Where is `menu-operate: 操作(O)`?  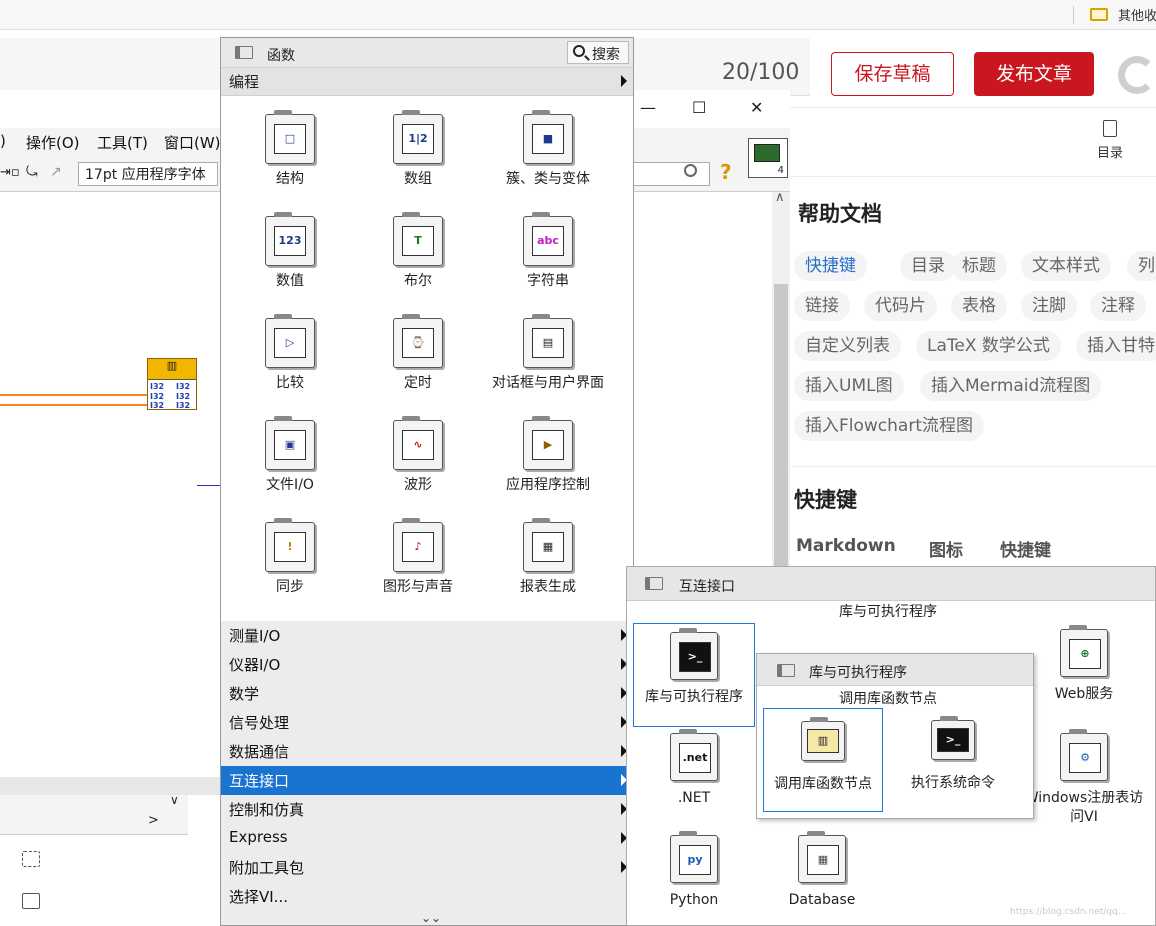
menu-operate: 操作(O) is located at coordinates (53, 142).